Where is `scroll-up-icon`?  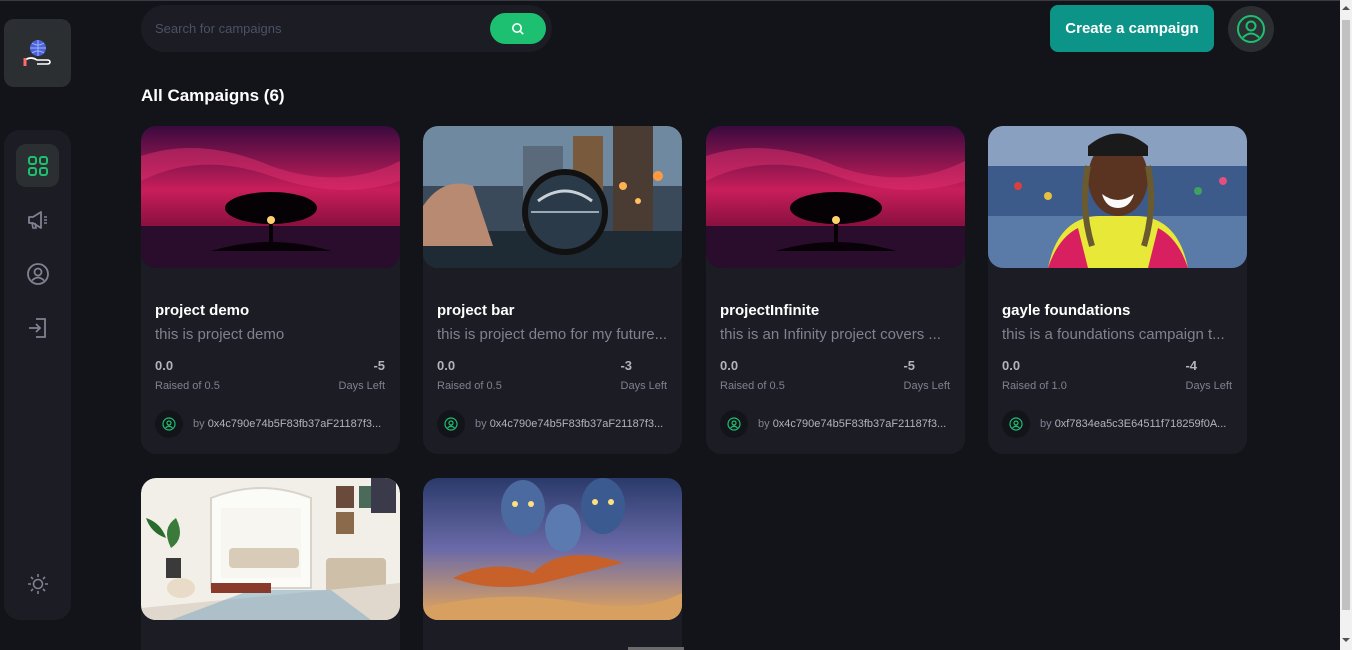
scroll-up-icon is located at coordinates (1346, 8).